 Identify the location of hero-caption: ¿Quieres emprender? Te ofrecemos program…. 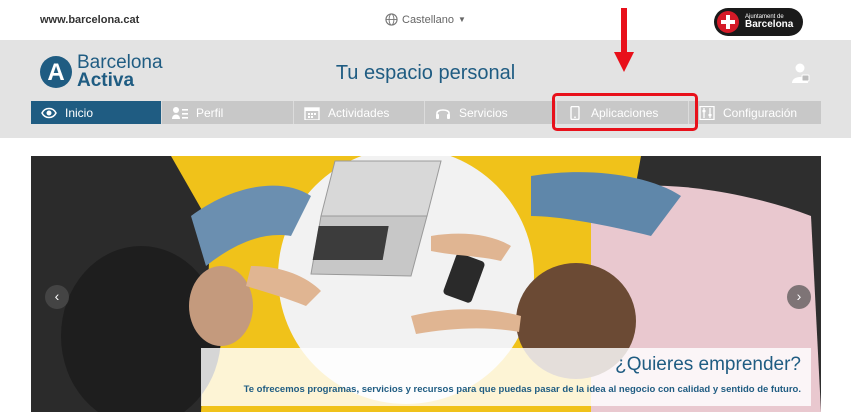
(506, 377).